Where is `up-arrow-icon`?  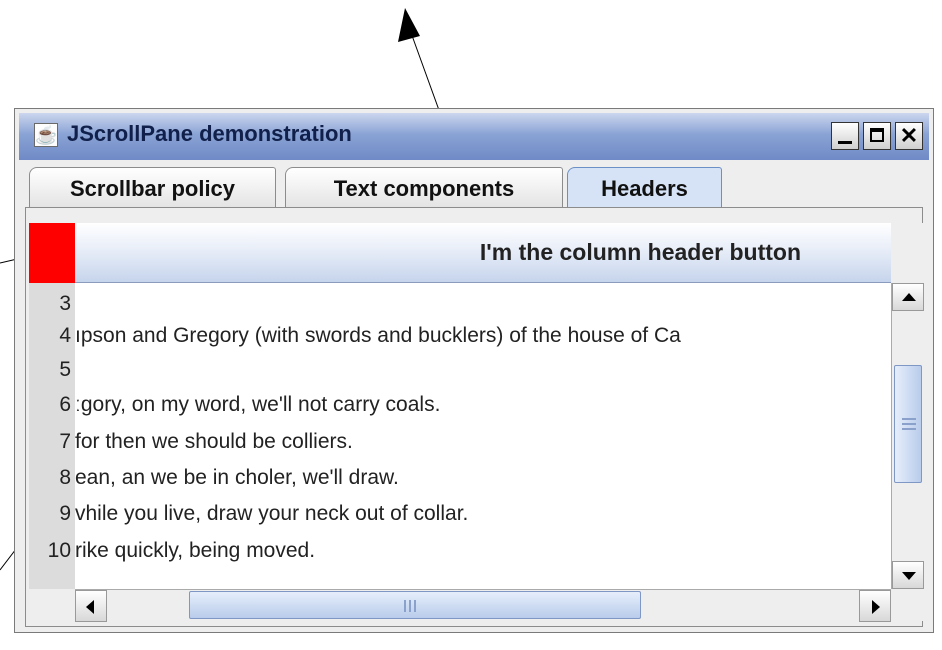 up-arrow-icon is located at coordinates (909, 297).